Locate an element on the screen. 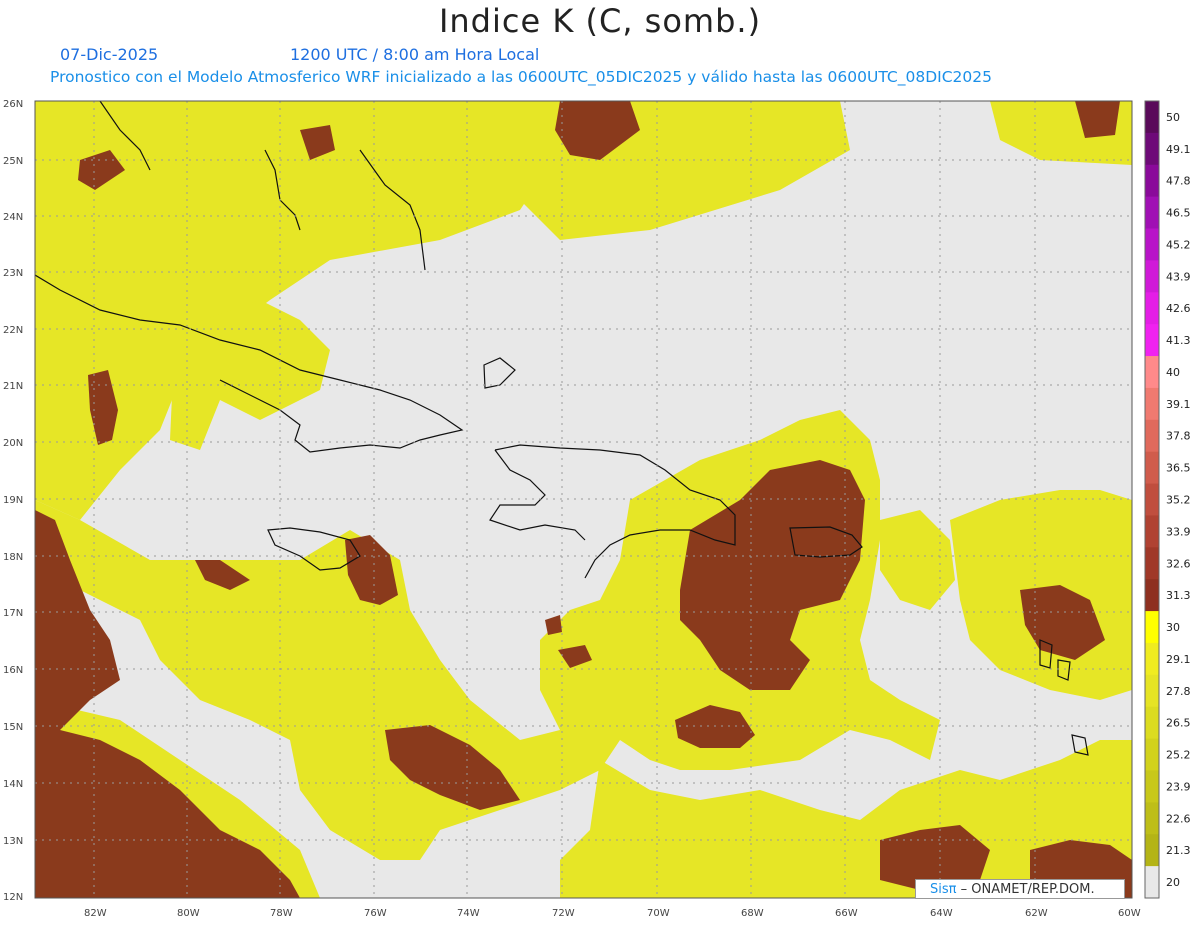 The width and height of the screenshot is (1200, 927). lon-label: 78W is located at coordinates (281, 913).